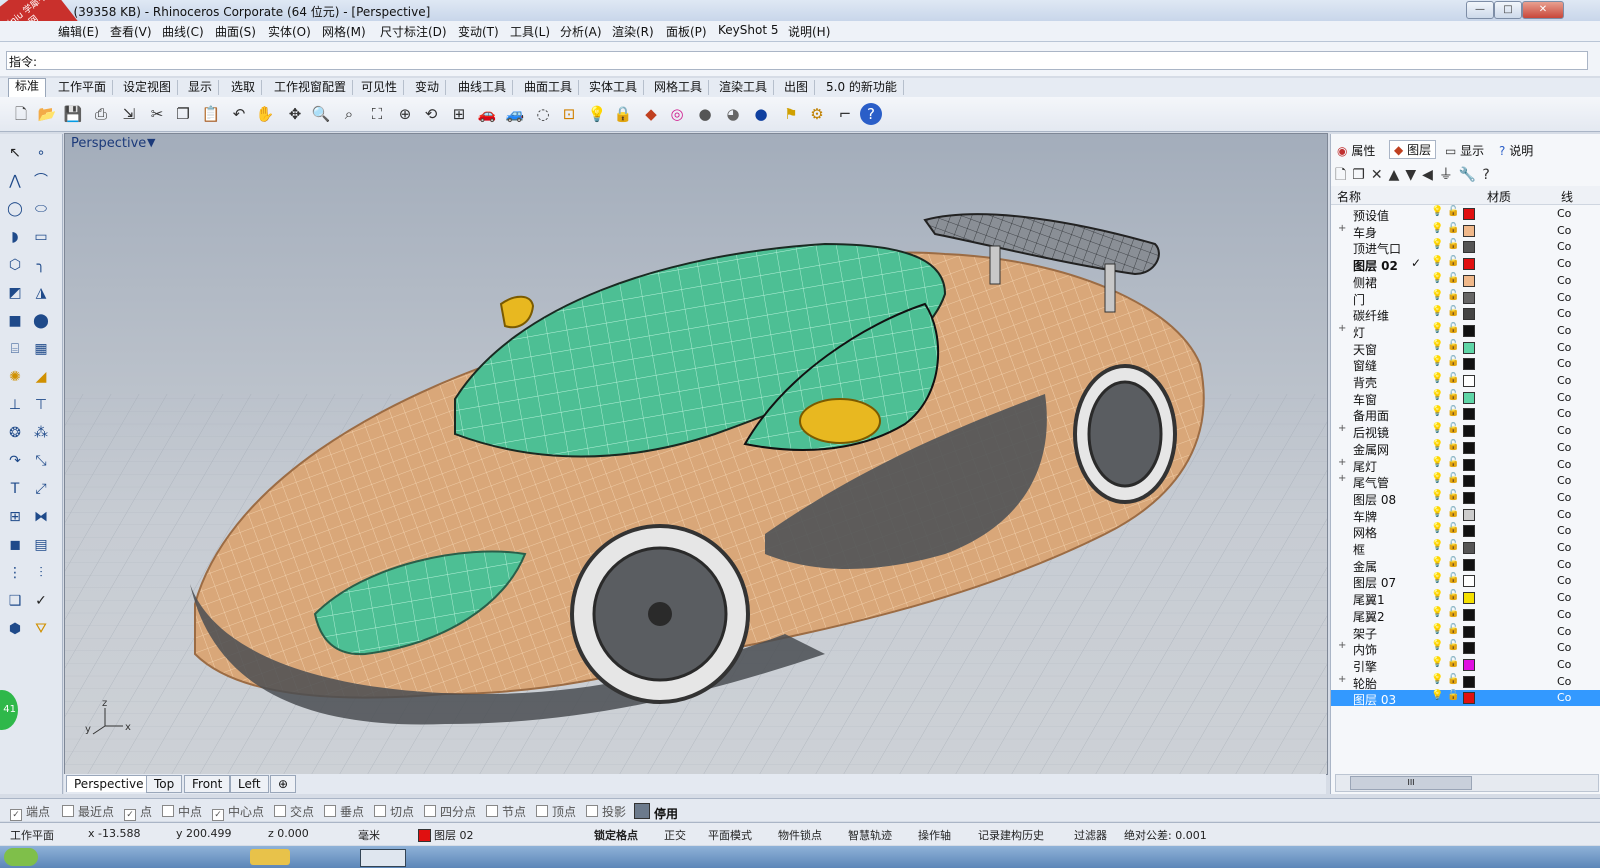 This screenshot has height=868, width=1600. Describe the element at coordinates (41, 573) in the screenshot. I see `align-icon: ⫶` at that location.